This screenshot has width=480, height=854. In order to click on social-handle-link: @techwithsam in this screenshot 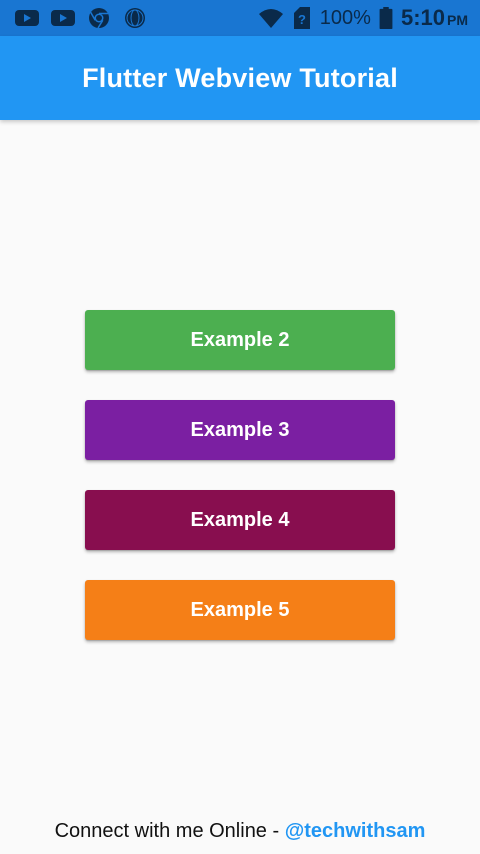, I will do `click(355, 831)`.